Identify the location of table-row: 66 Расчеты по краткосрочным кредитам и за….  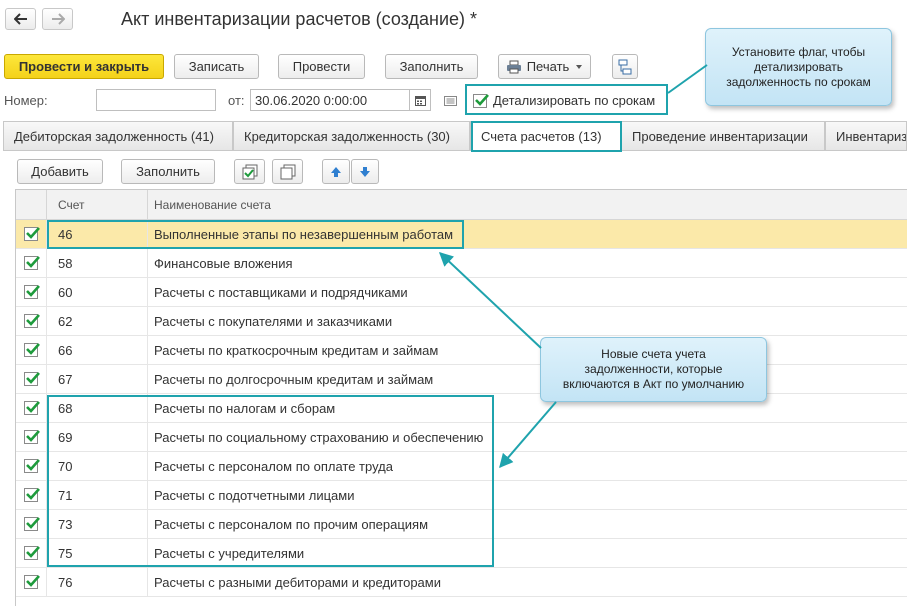
(461, 350).